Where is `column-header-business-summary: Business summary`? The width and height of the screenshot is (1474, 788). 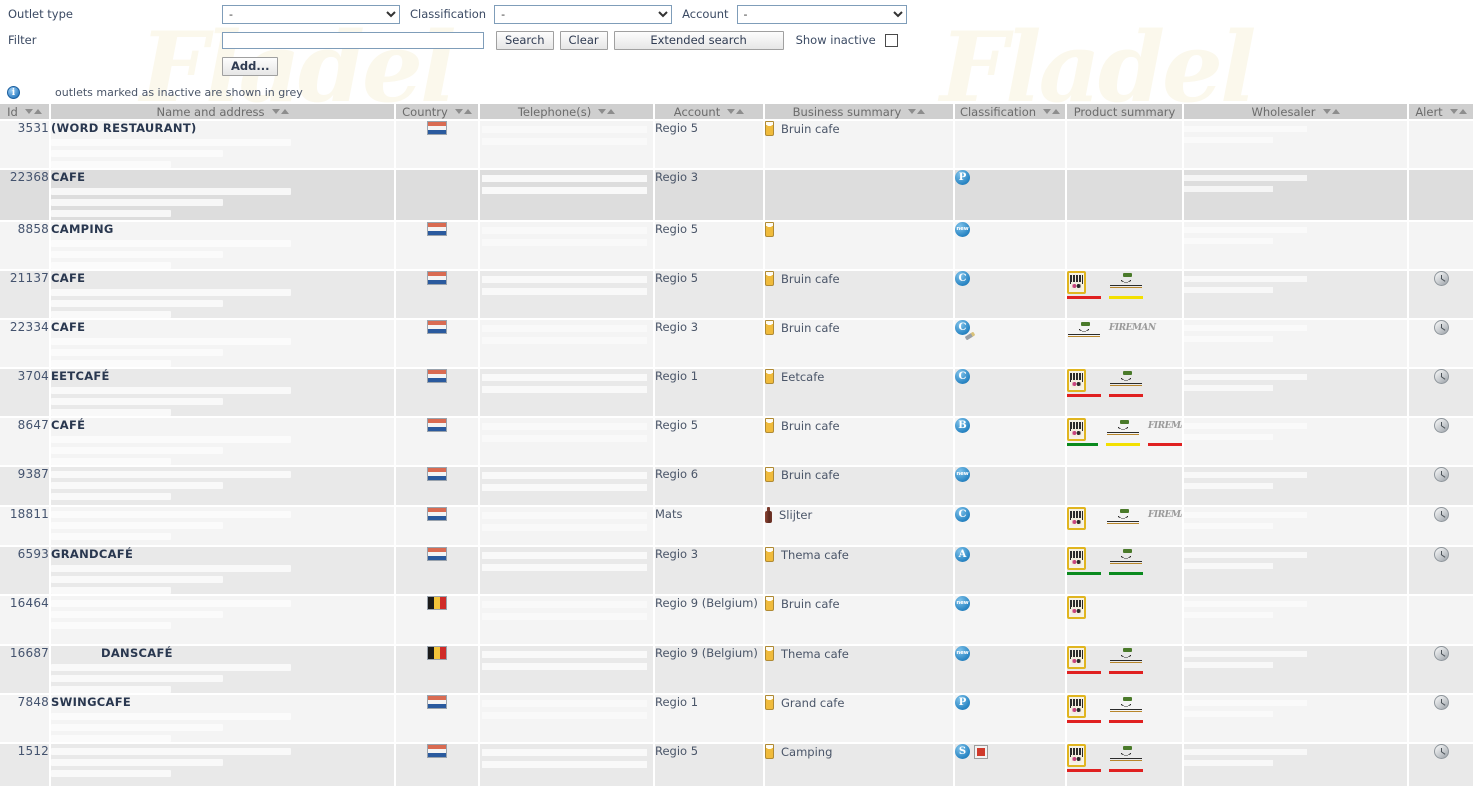 column-header-business-summary: Business summary is located at coordinates (859, 112).